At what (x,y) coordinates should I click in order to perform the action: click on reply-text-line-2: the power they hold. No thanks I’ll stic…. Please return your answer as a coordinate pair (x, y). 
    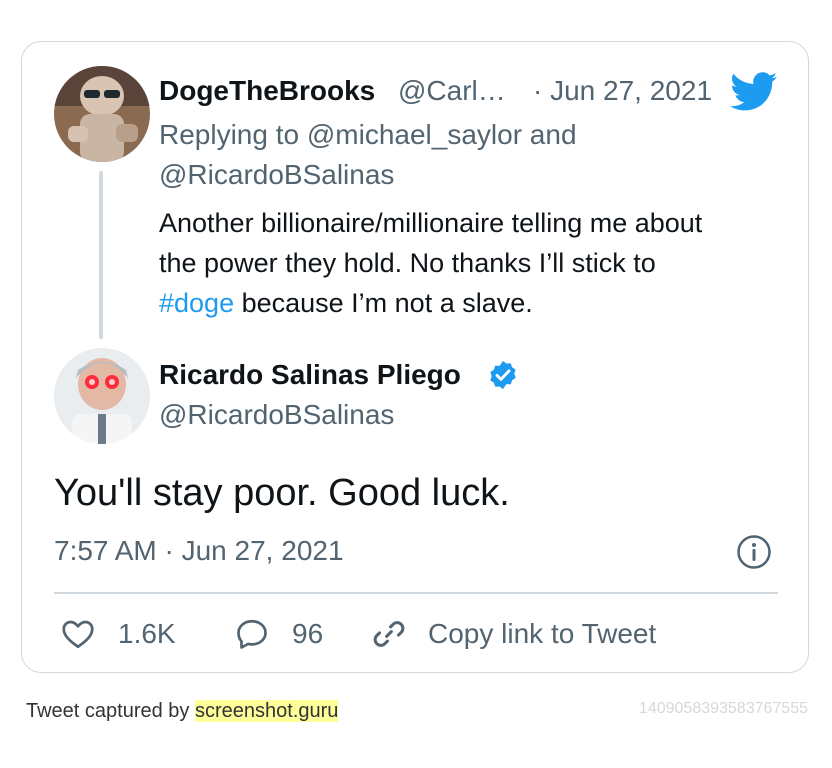
    Looking at the image, I should click on (407, 263).